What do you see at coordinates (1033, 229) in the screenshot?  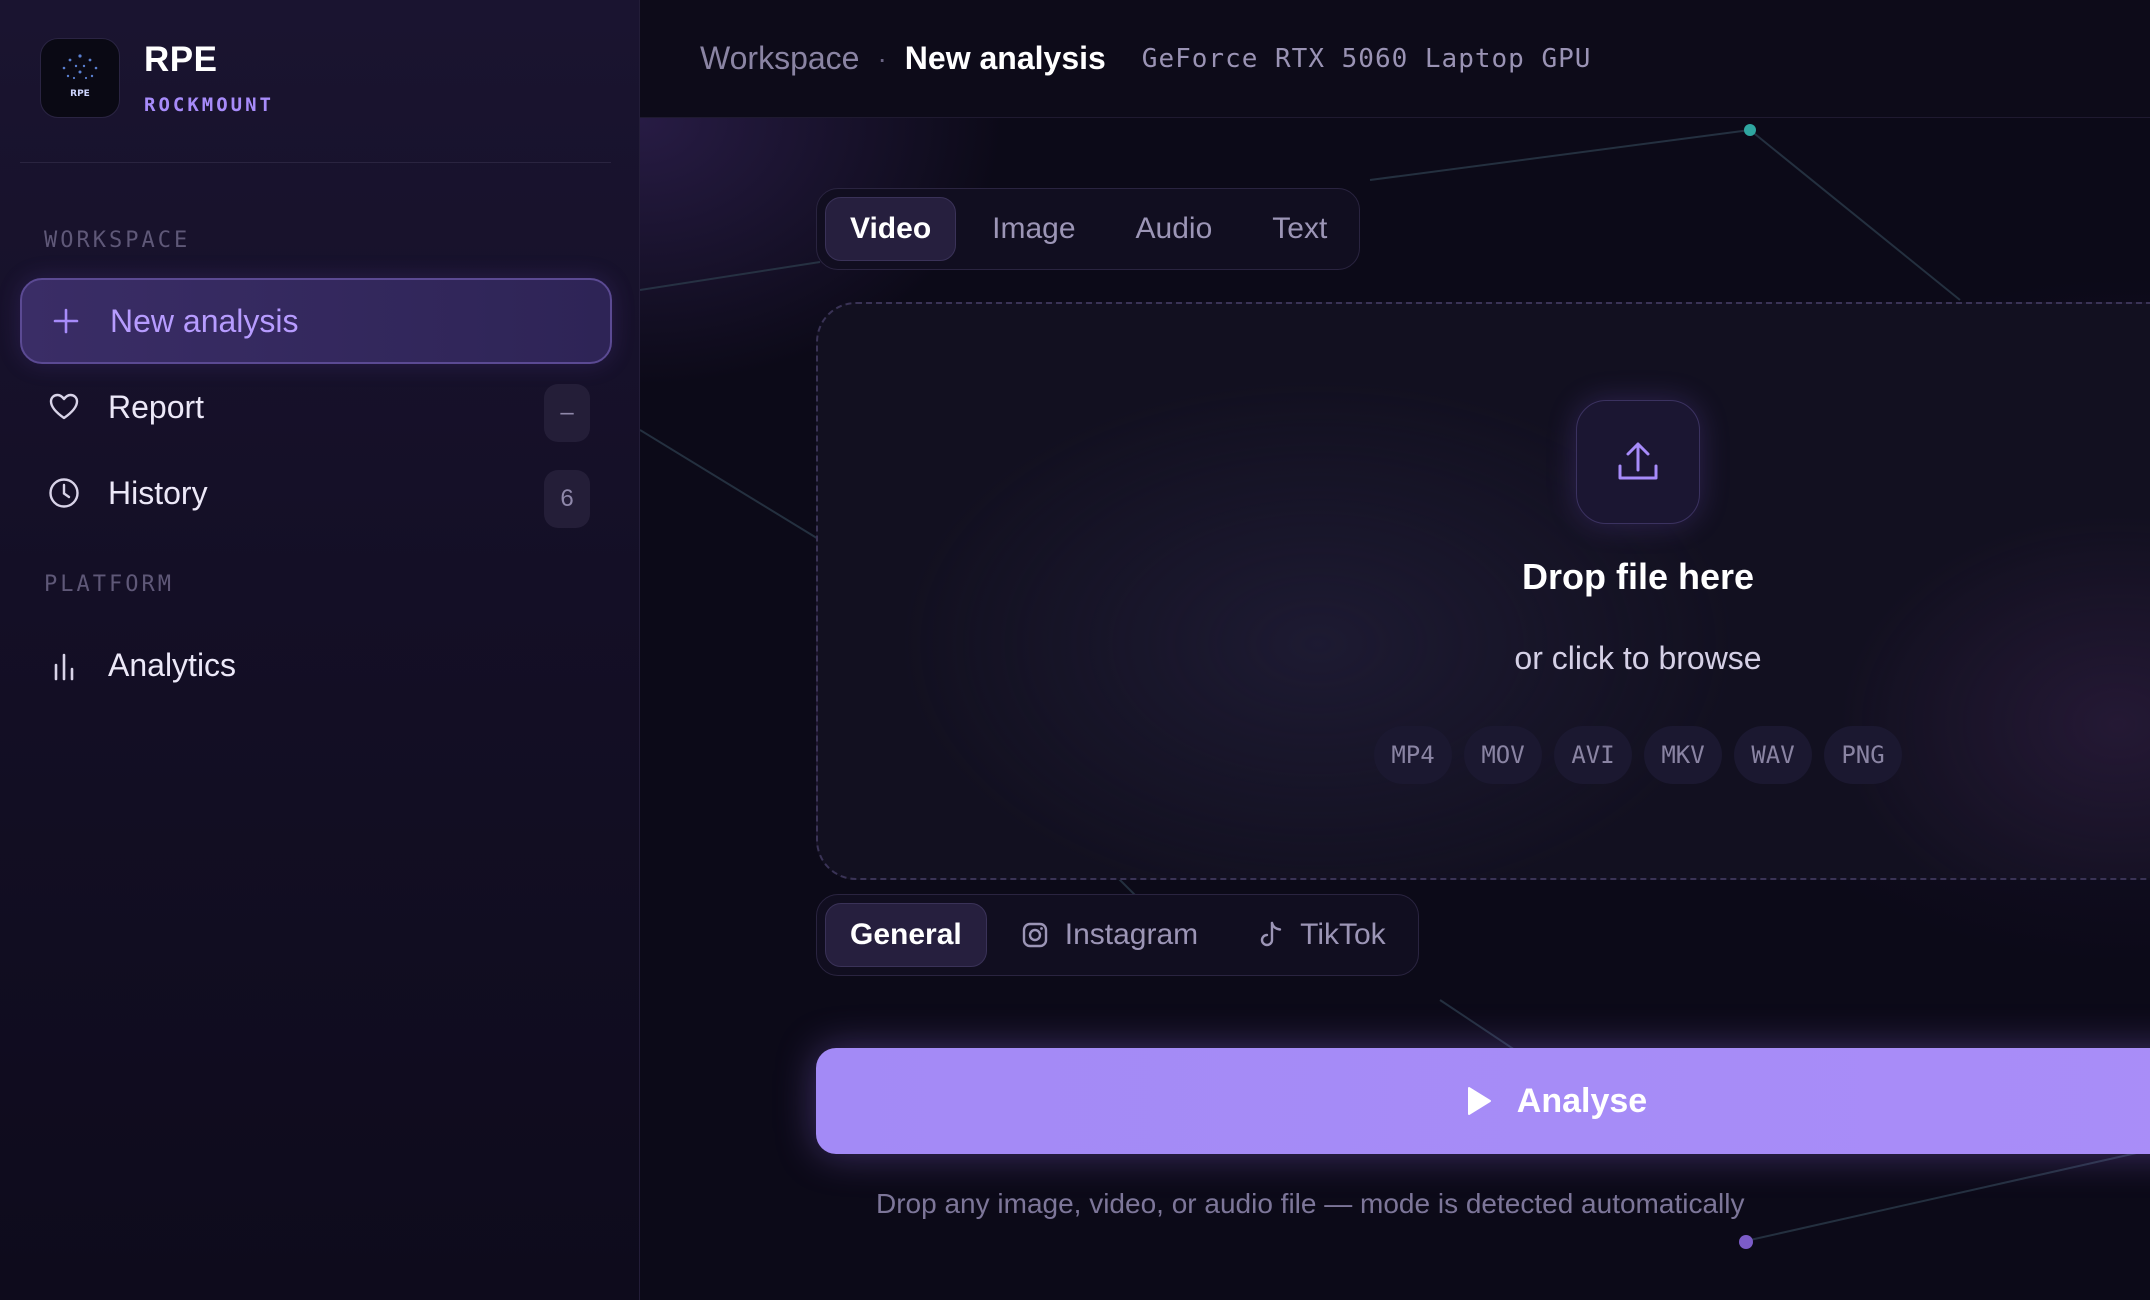 I see `tab-image: Image` at bounding box center [1033, 229].